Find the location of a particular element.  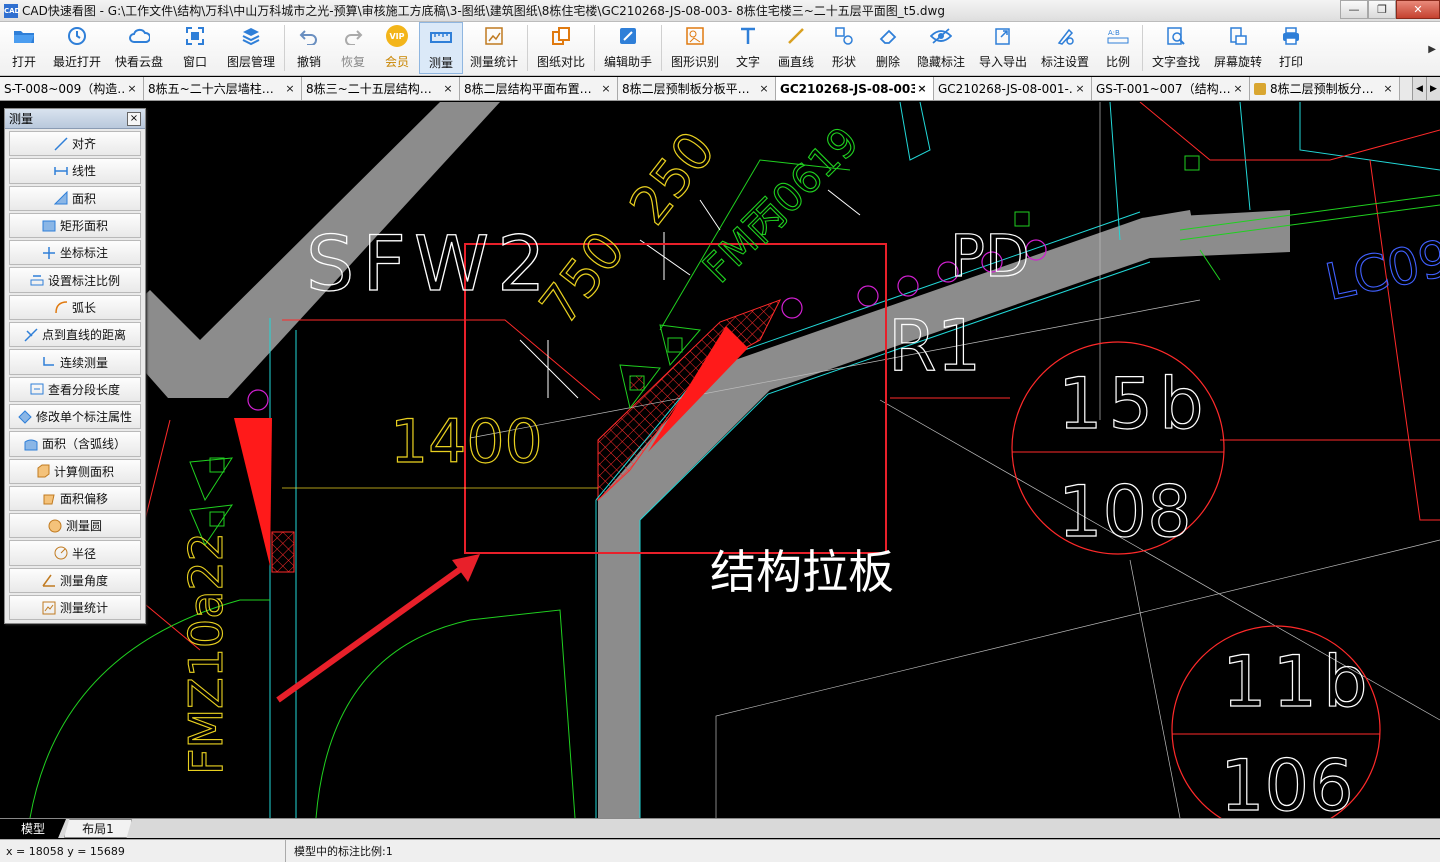

cursor-coordinates: x = 18058 y = 15689 is located at coordinates (143, 851).